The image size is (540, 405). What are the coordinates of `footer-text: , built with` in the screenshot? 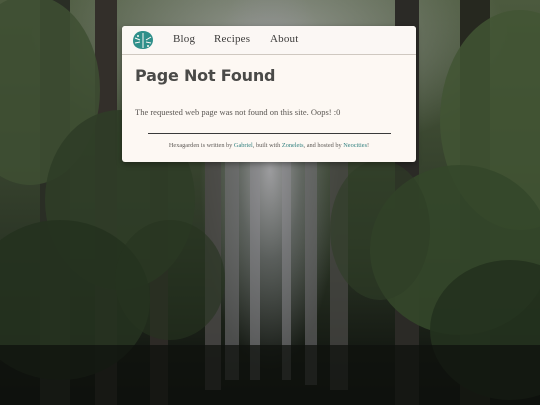 It's located at (267, 145).